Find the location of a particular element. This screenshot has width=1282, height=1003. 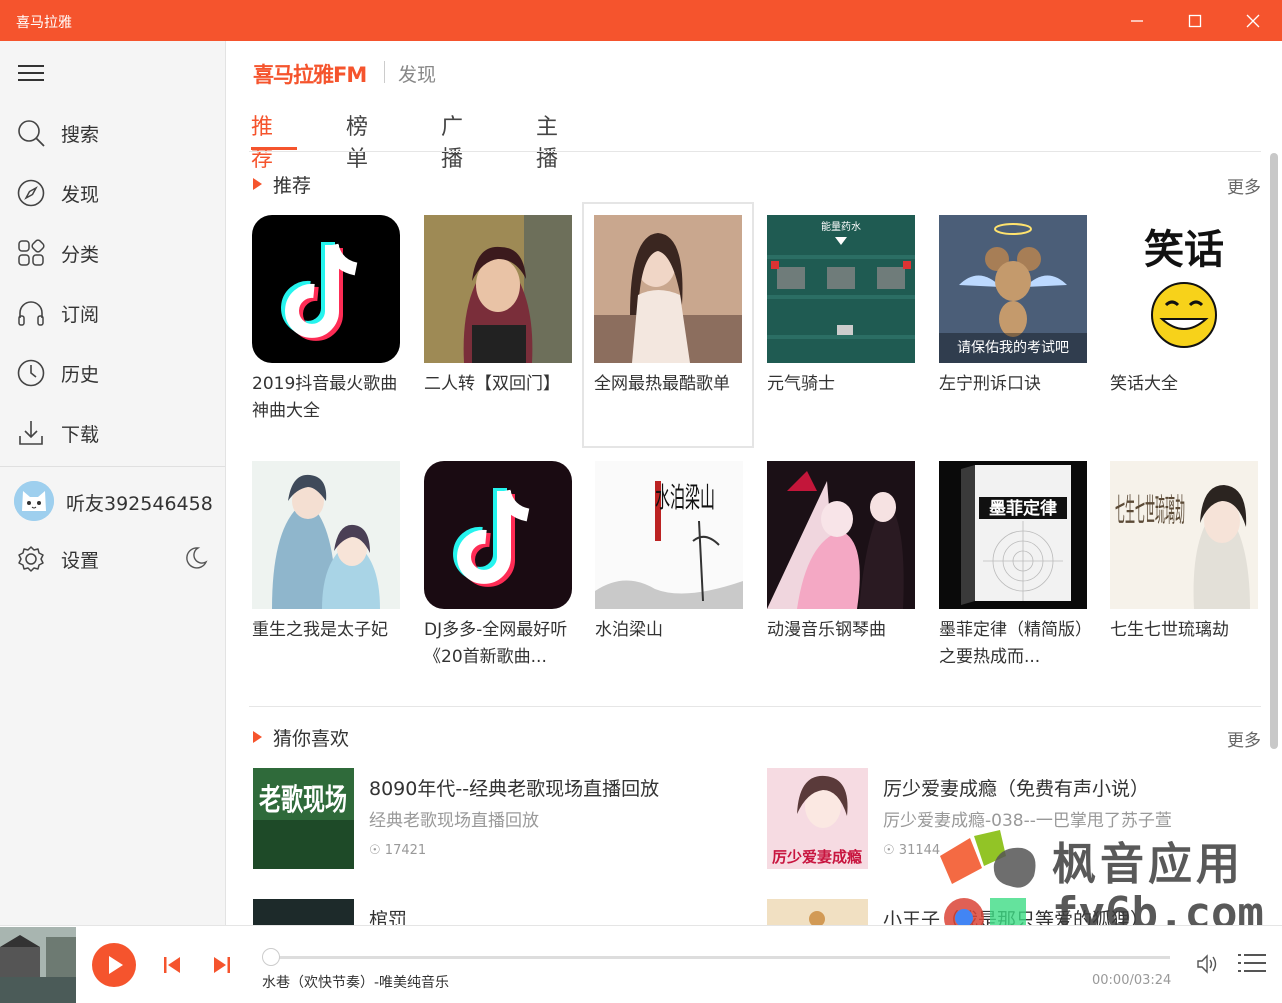

now-playing-cover is located at coordinates (38, 965).